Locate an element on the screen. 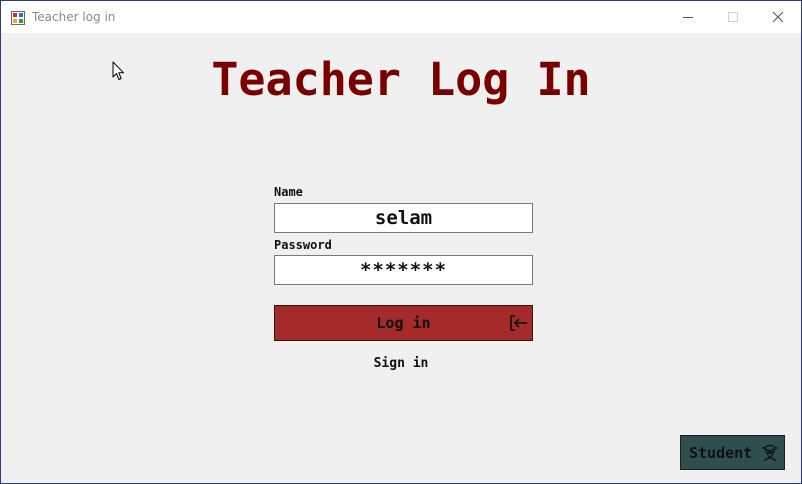 The height and width of the screenshot is (484, 802). minimize-icon is located at coordinates (687, 17).